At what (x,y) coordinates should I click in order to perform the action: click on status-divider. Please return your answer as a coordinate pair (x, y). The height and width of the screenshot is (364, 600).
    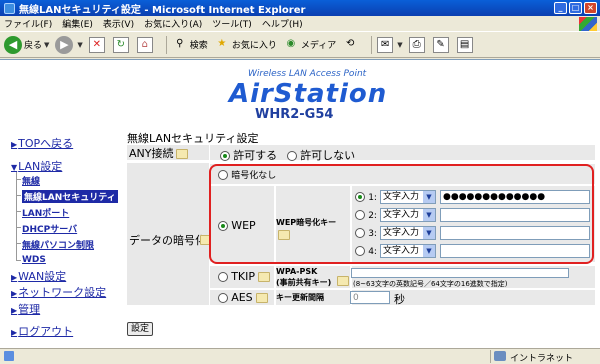
    Looking at the image, I should click on (490, 356).